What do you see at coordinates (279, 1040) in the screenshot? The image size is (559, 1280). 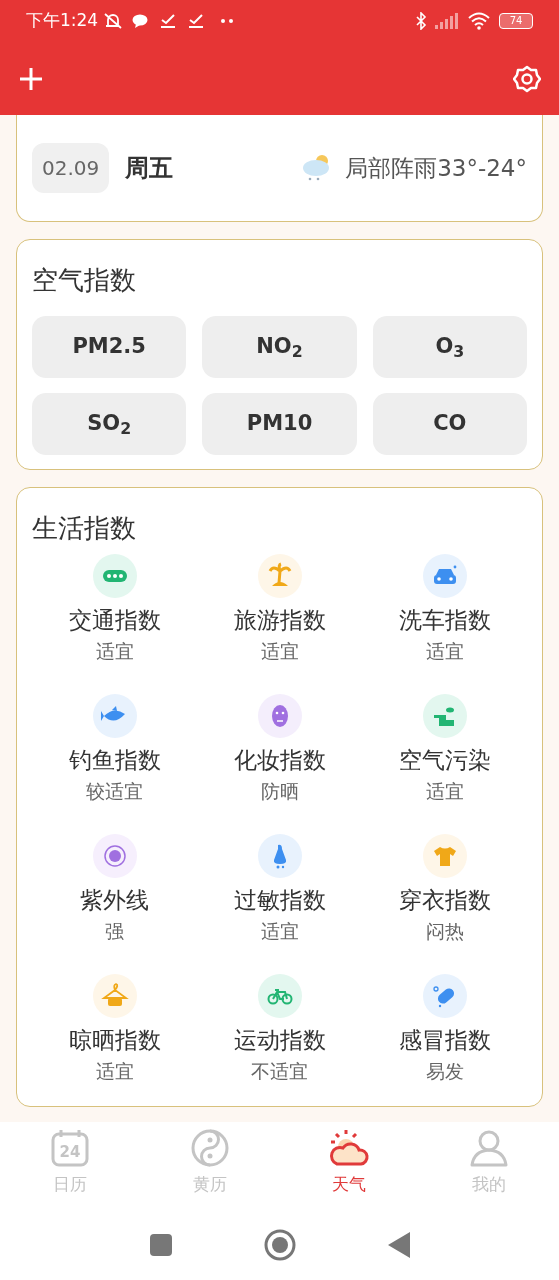 I see `index-label: 运动指数` at bounding box center [279, 1040].